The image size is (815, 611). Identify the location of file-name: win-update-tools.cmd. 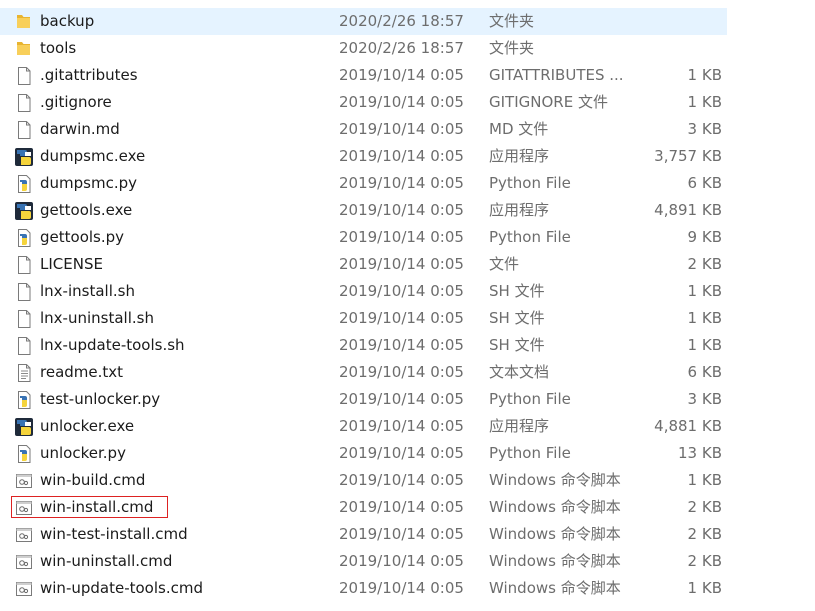
(121, 588).